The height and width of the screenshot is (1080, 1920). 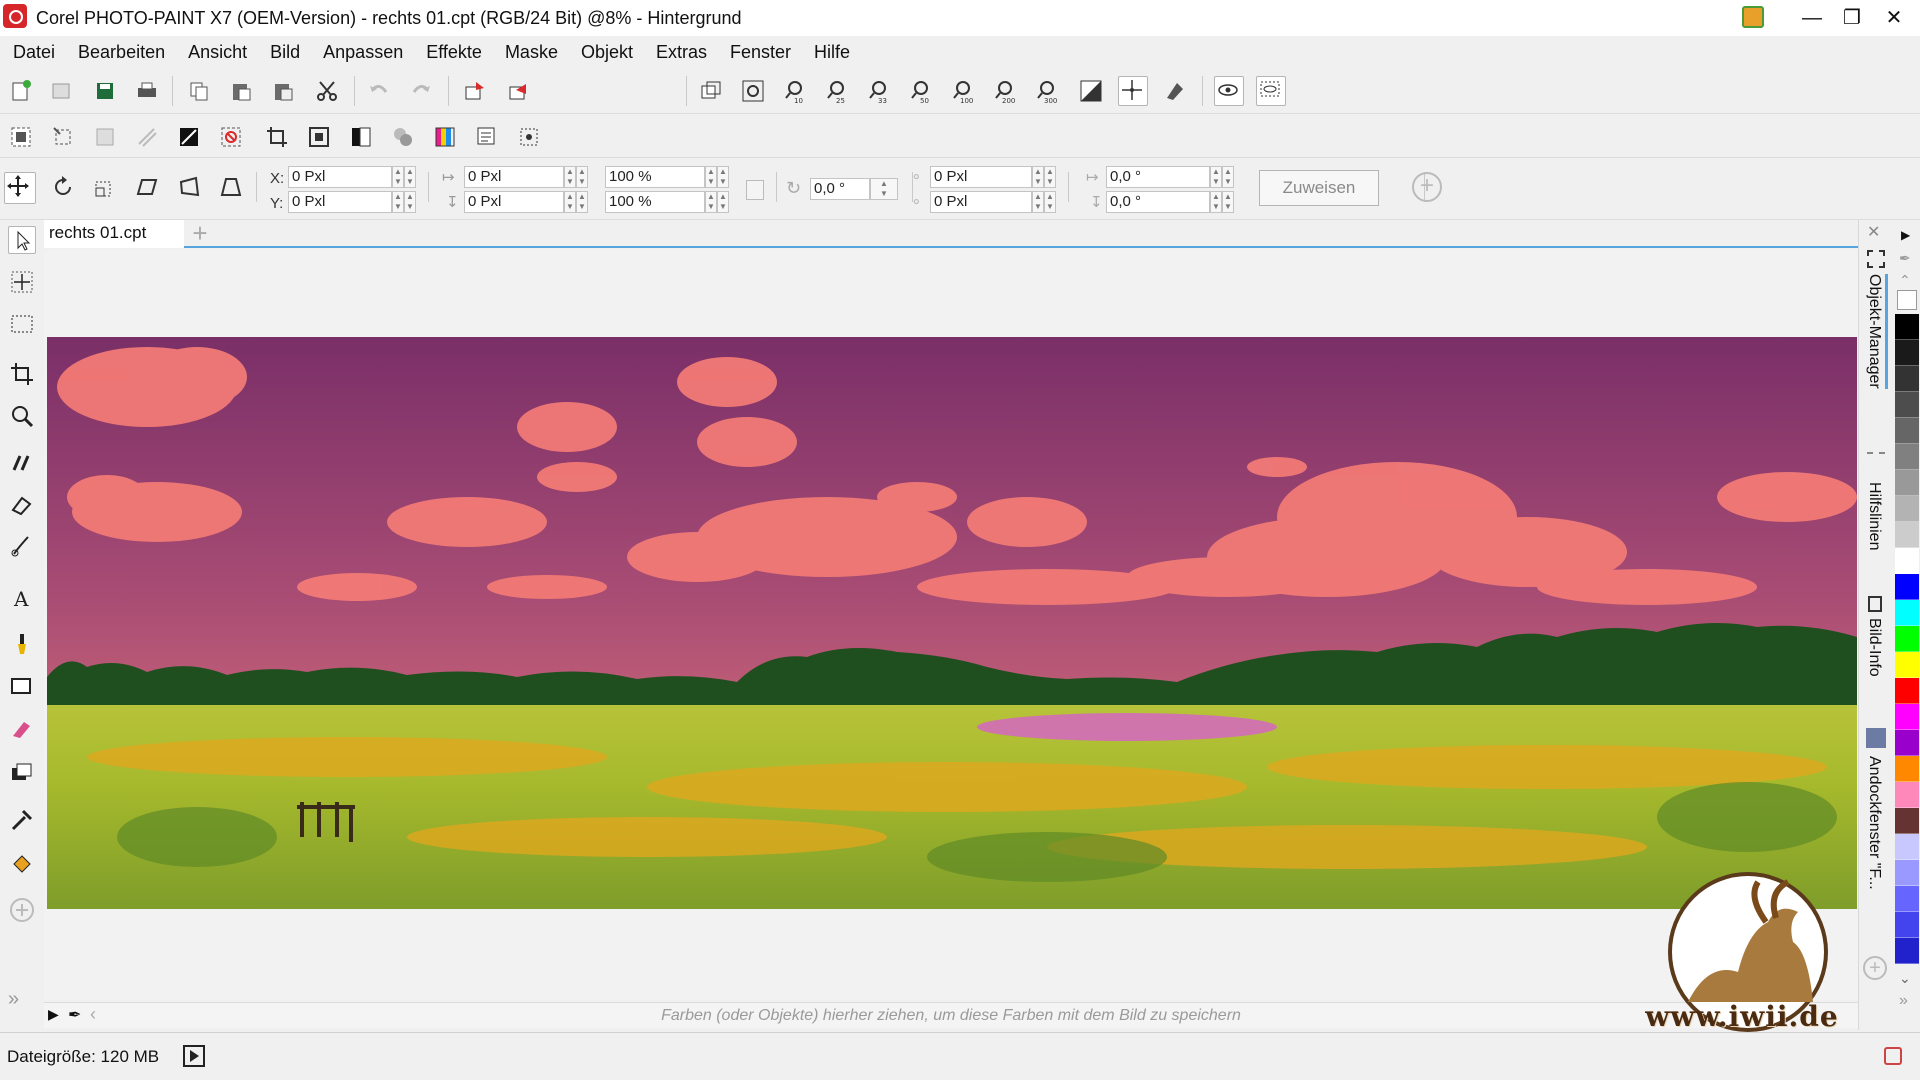 What do you see at coordinates (514, 202) in the screenshot?
I see `height-field: 0 Pxl` at bounding box center [514, 202].